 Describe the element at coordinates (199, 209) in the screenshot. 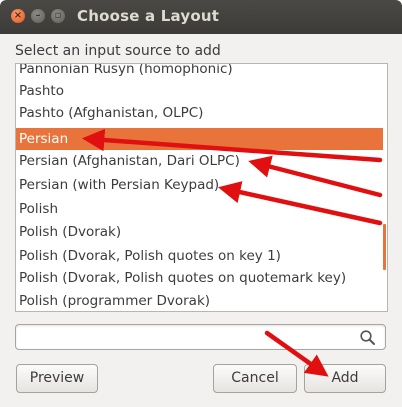

I see `list-item: Polish` at that location.